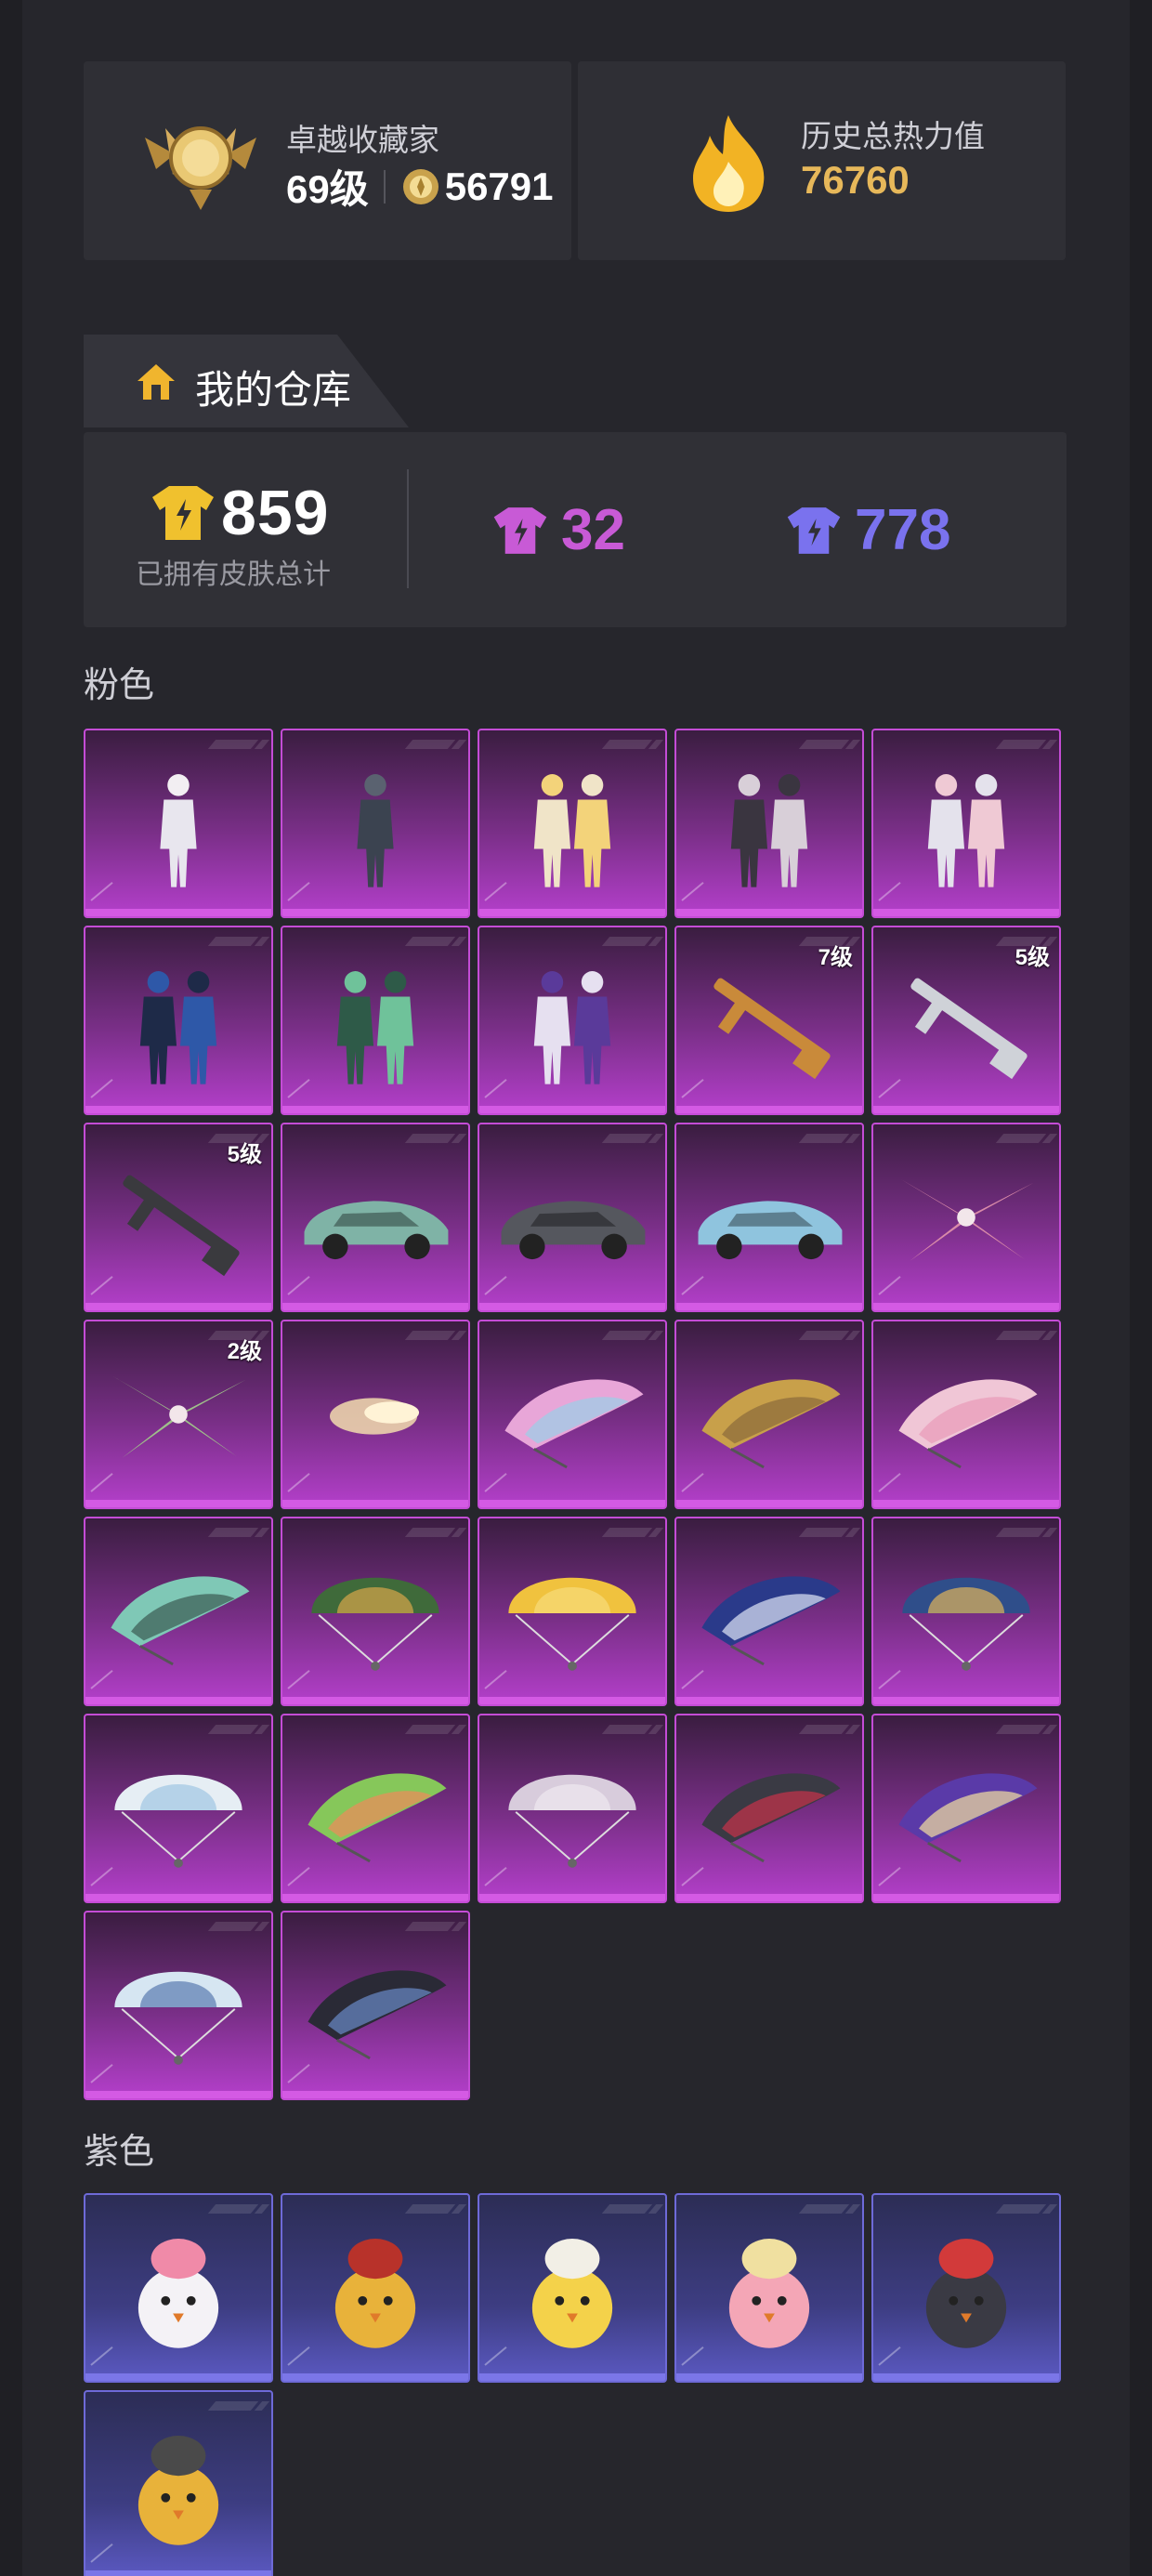  What do you see at coordinates (558, 530) in the screenshot?
I see `pink-skins: 32` at bounding box center [558, 530].